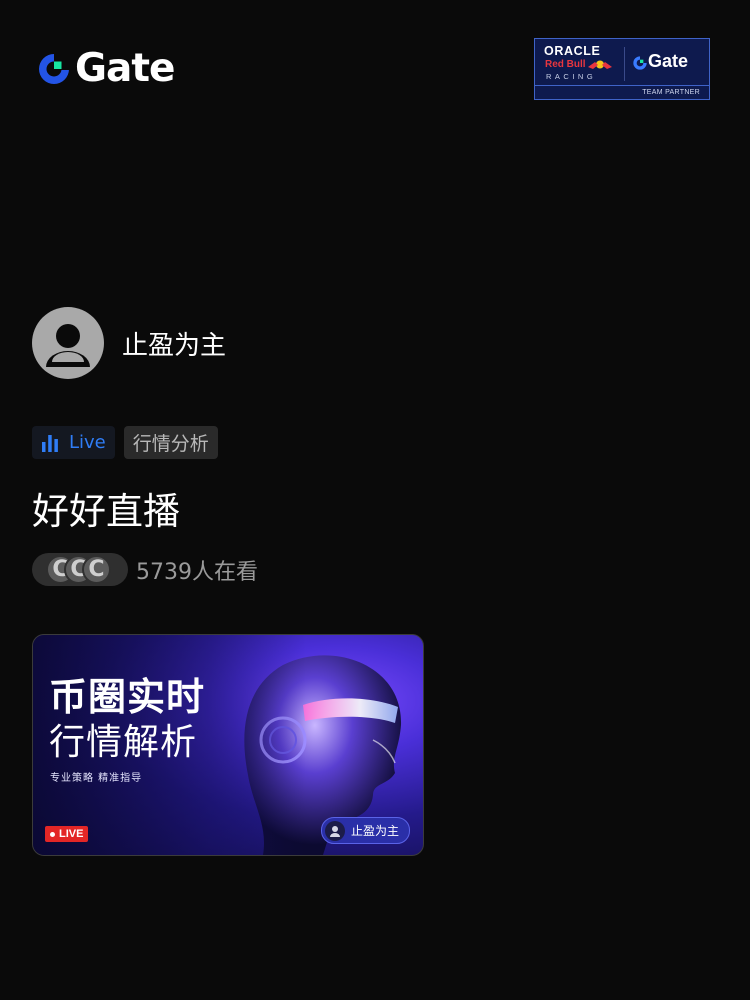  What do you see at coordinates (174, 343) in the screenshot?
I see `host-name: 止盈为主` at bounding box center [174, 343].